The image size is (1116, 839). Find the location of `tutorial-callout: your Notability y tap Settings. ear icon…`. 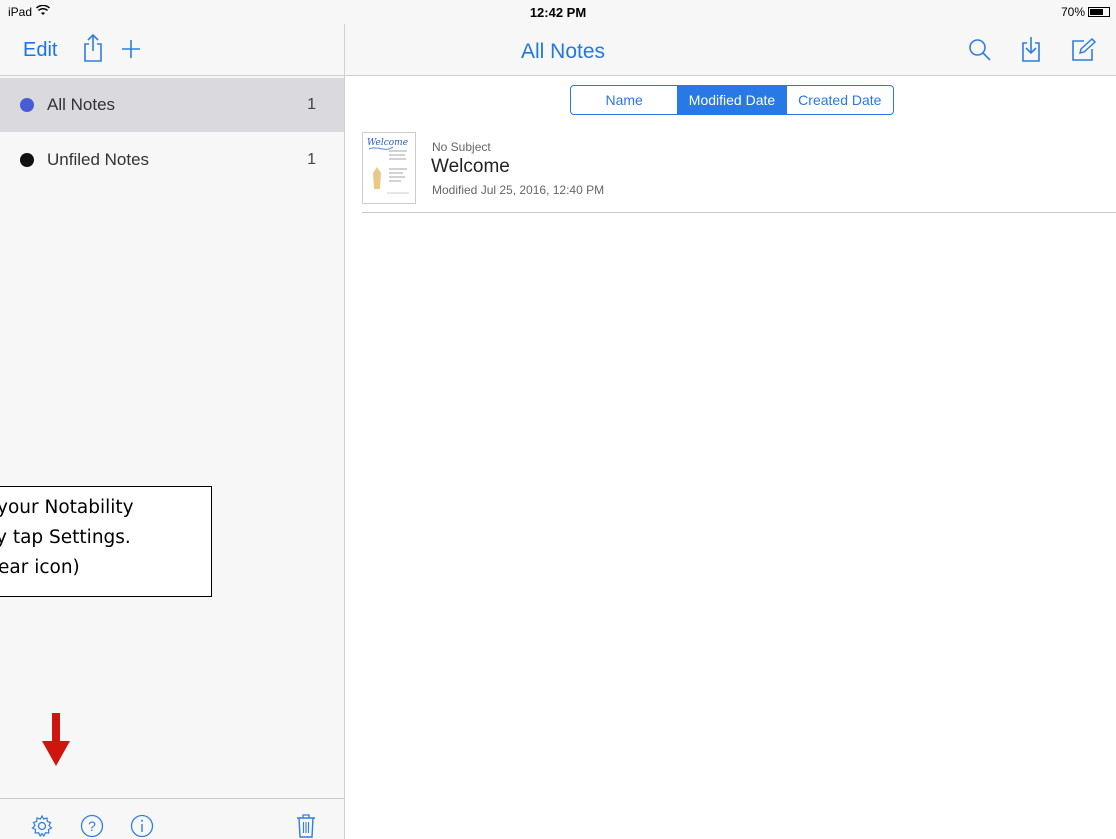

tutorial-callout: your Notability y tap Settings. ear icon… is located at coordinates (106, 541).